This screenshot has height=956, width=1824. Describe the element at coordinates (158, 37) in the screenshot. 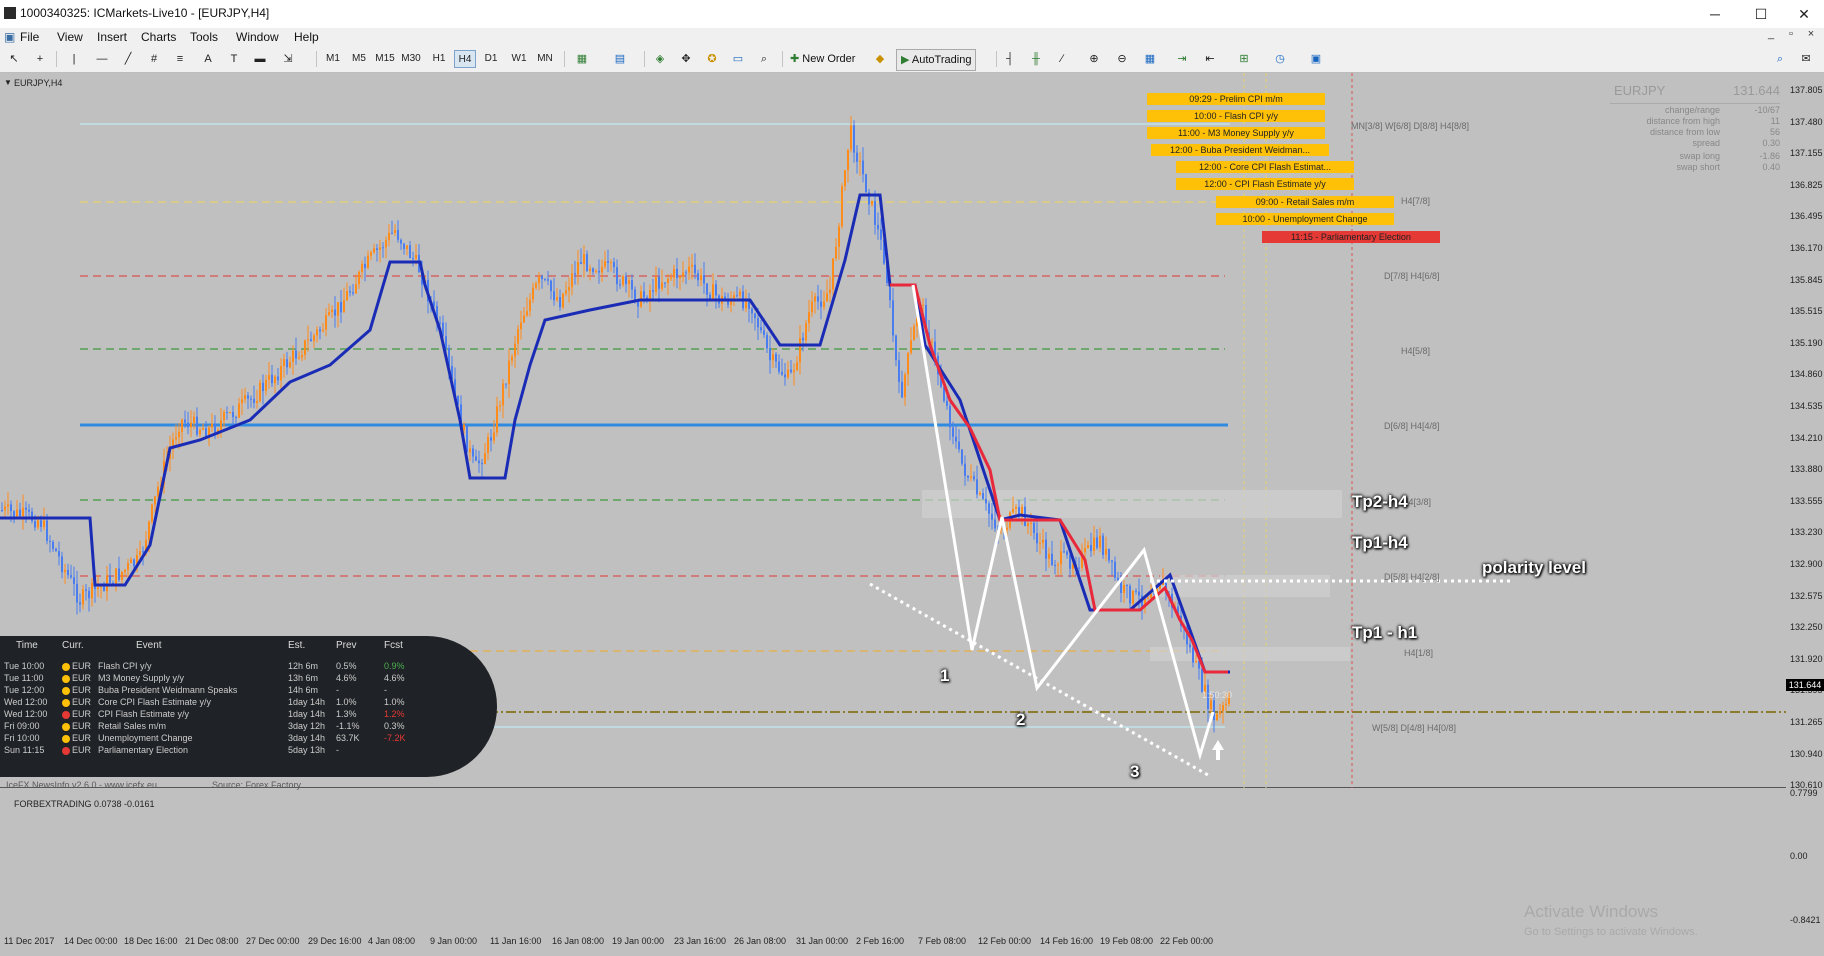

I see `menu-charts: Charts` at that location.